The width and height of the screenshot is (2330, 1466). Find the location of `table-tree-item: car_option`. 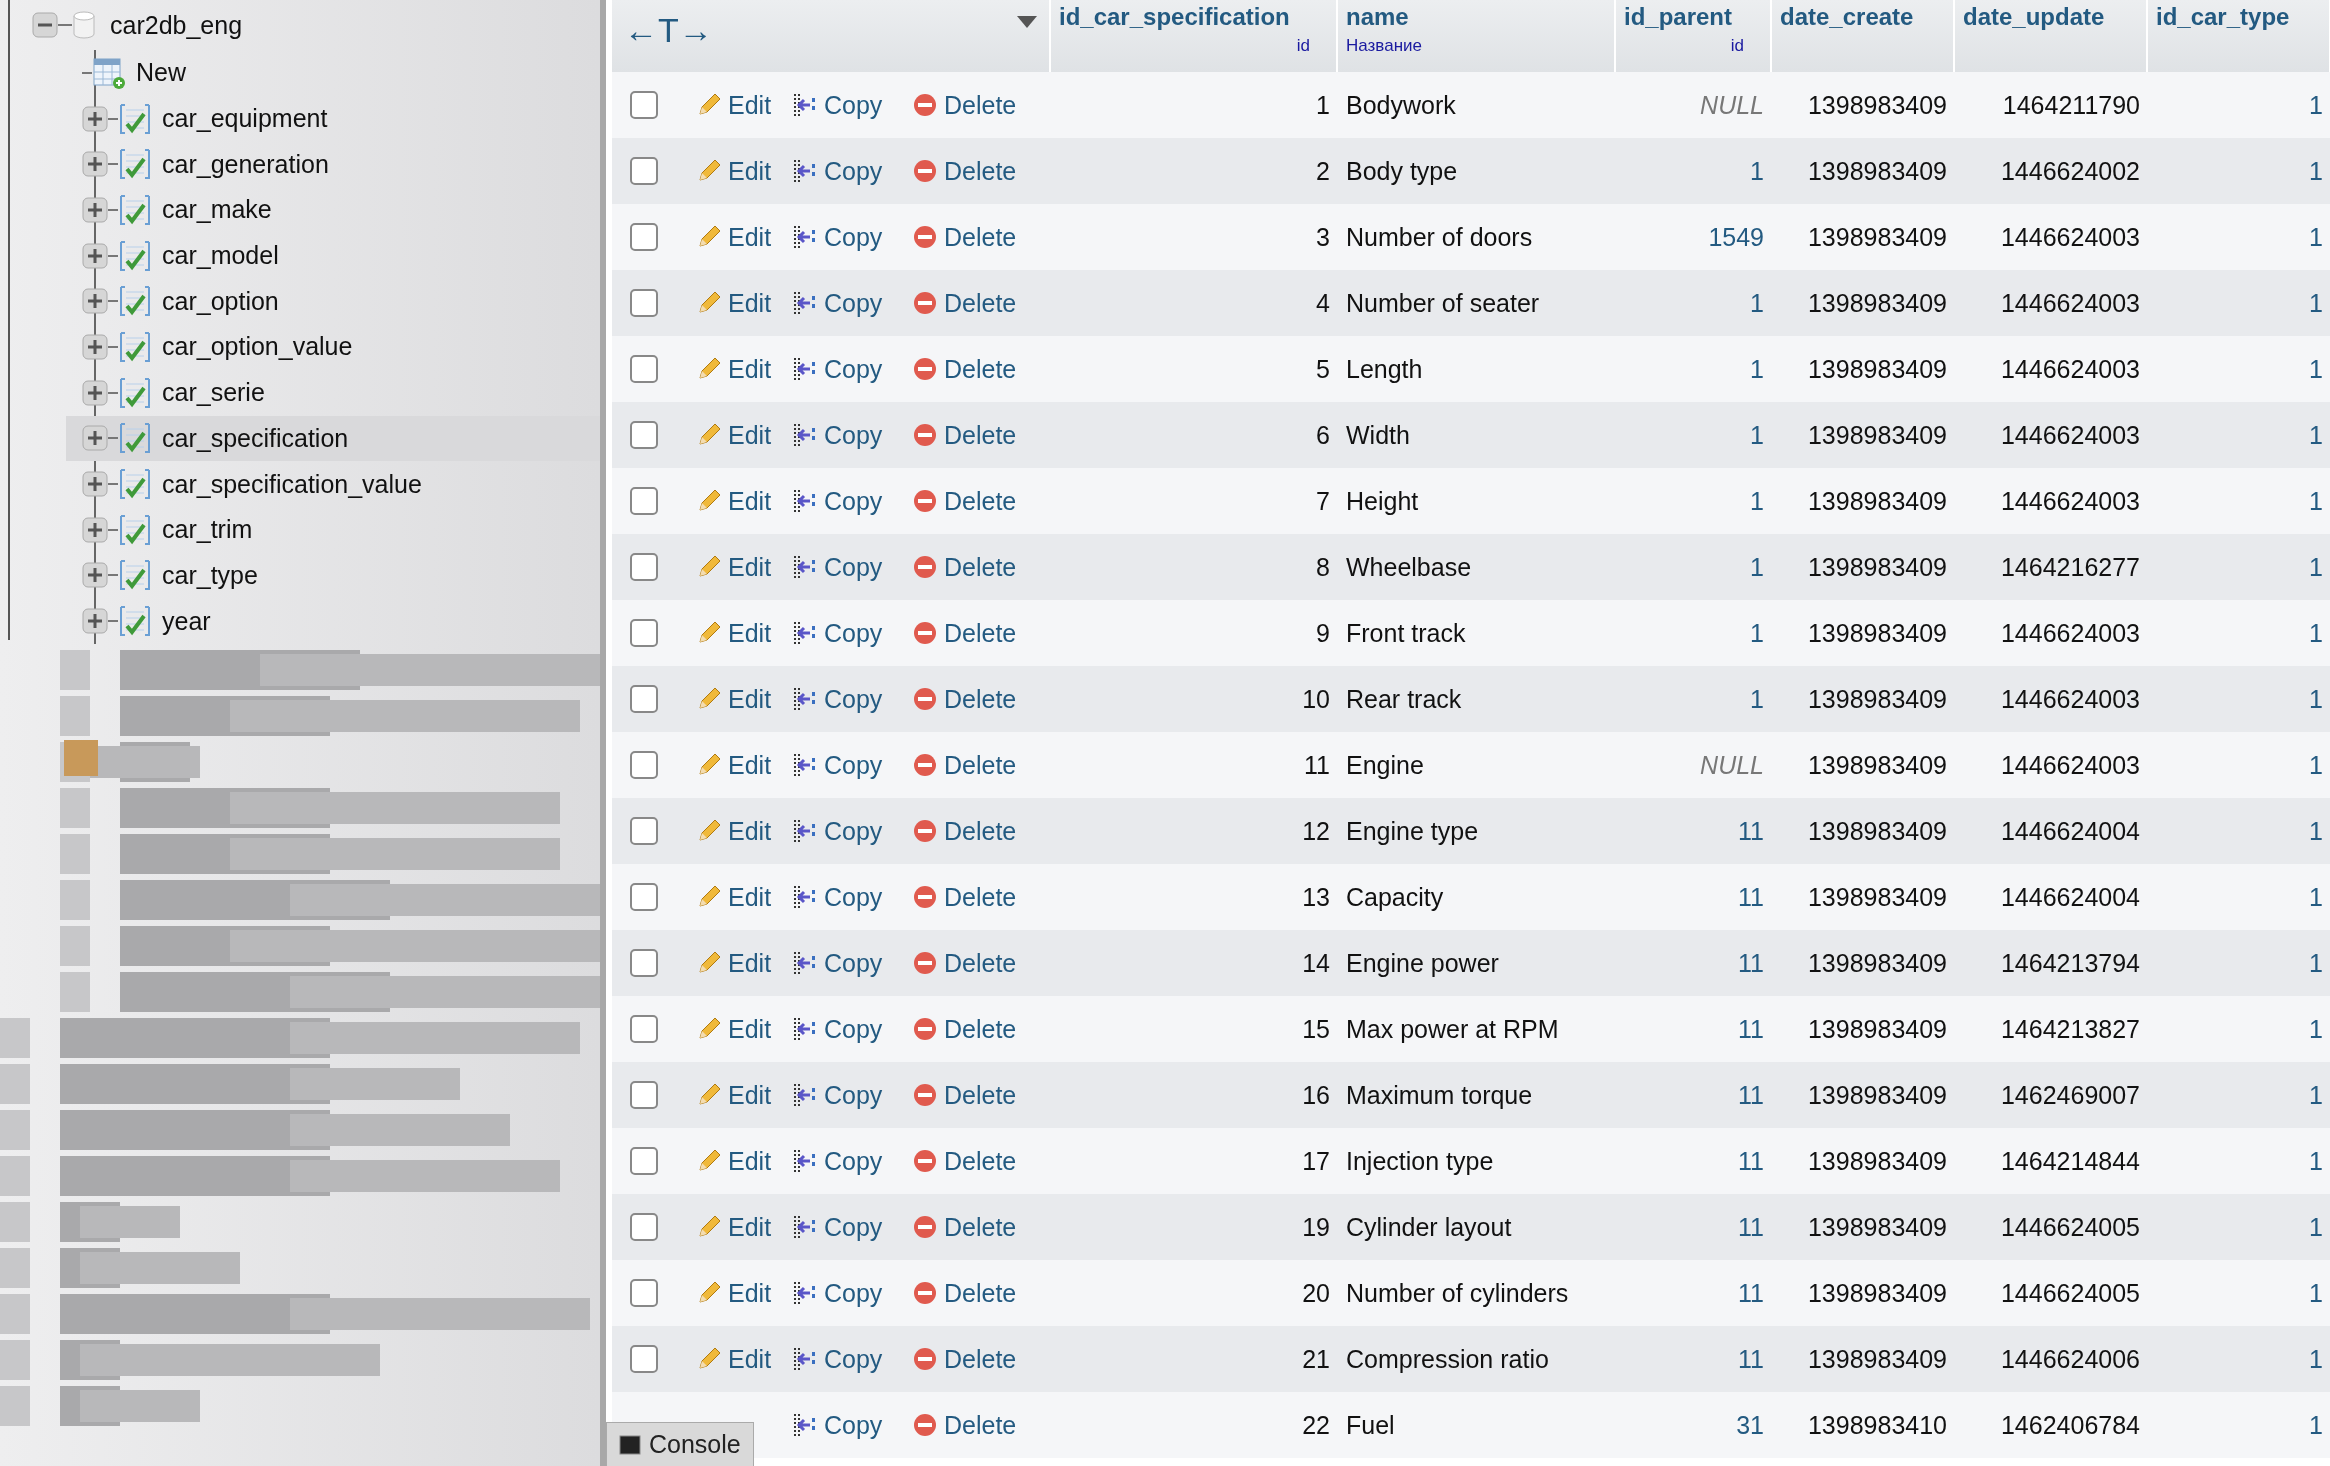

table-tree-item: car_option is located at coordinates (341, 301).